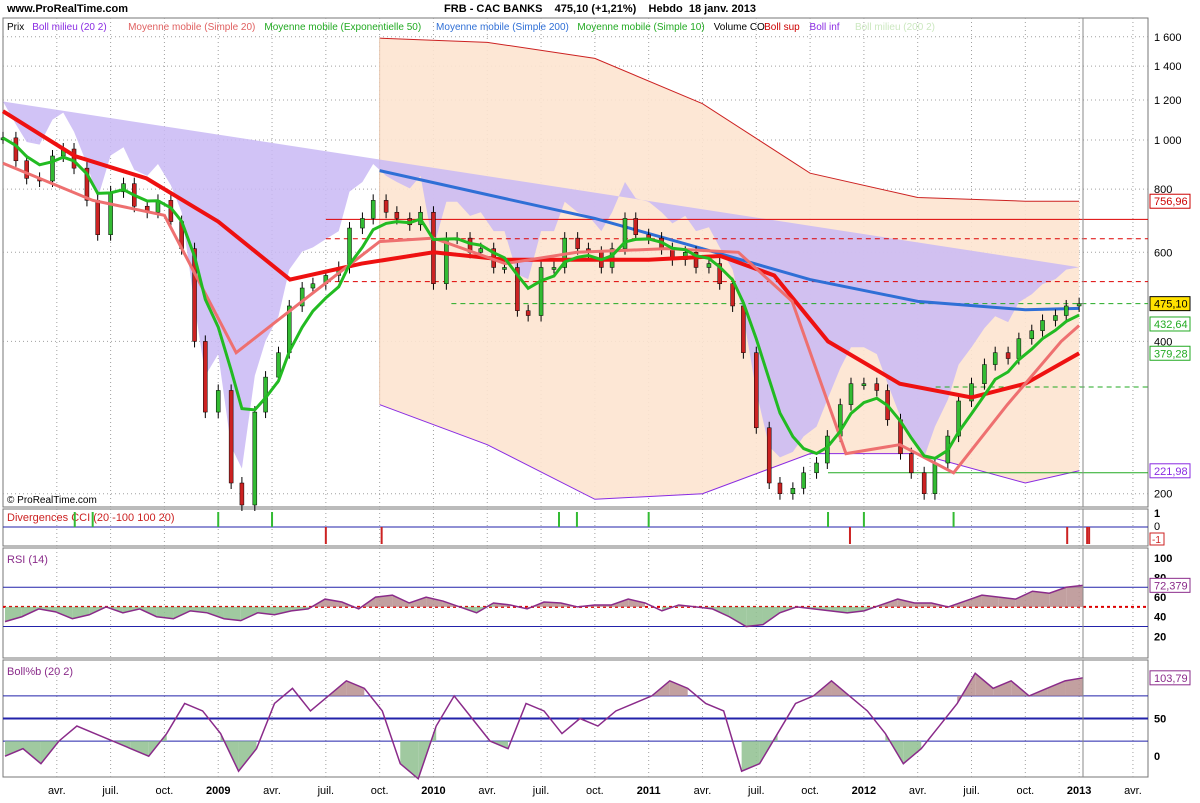 The width and height of the screenshot is (1200, 803). Describe the element at coordinates (1160, 720) in the screenshot. I see `y-tick-label: 50` at that location.